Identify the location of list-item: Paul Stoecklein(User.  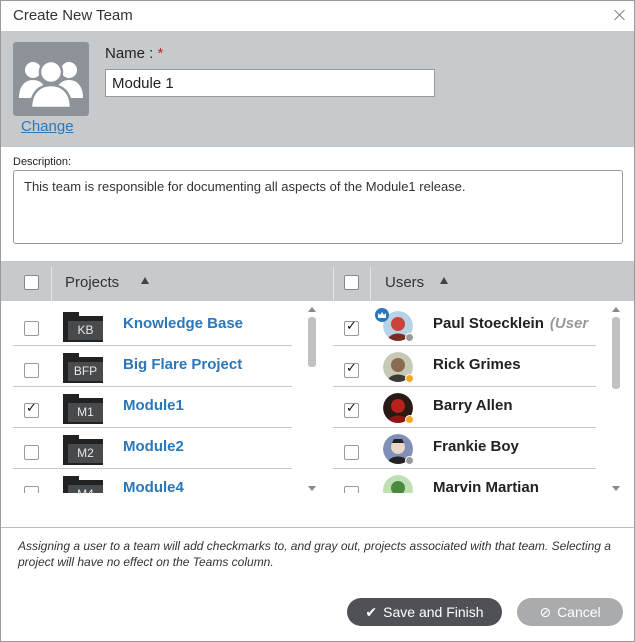
(464, 325).